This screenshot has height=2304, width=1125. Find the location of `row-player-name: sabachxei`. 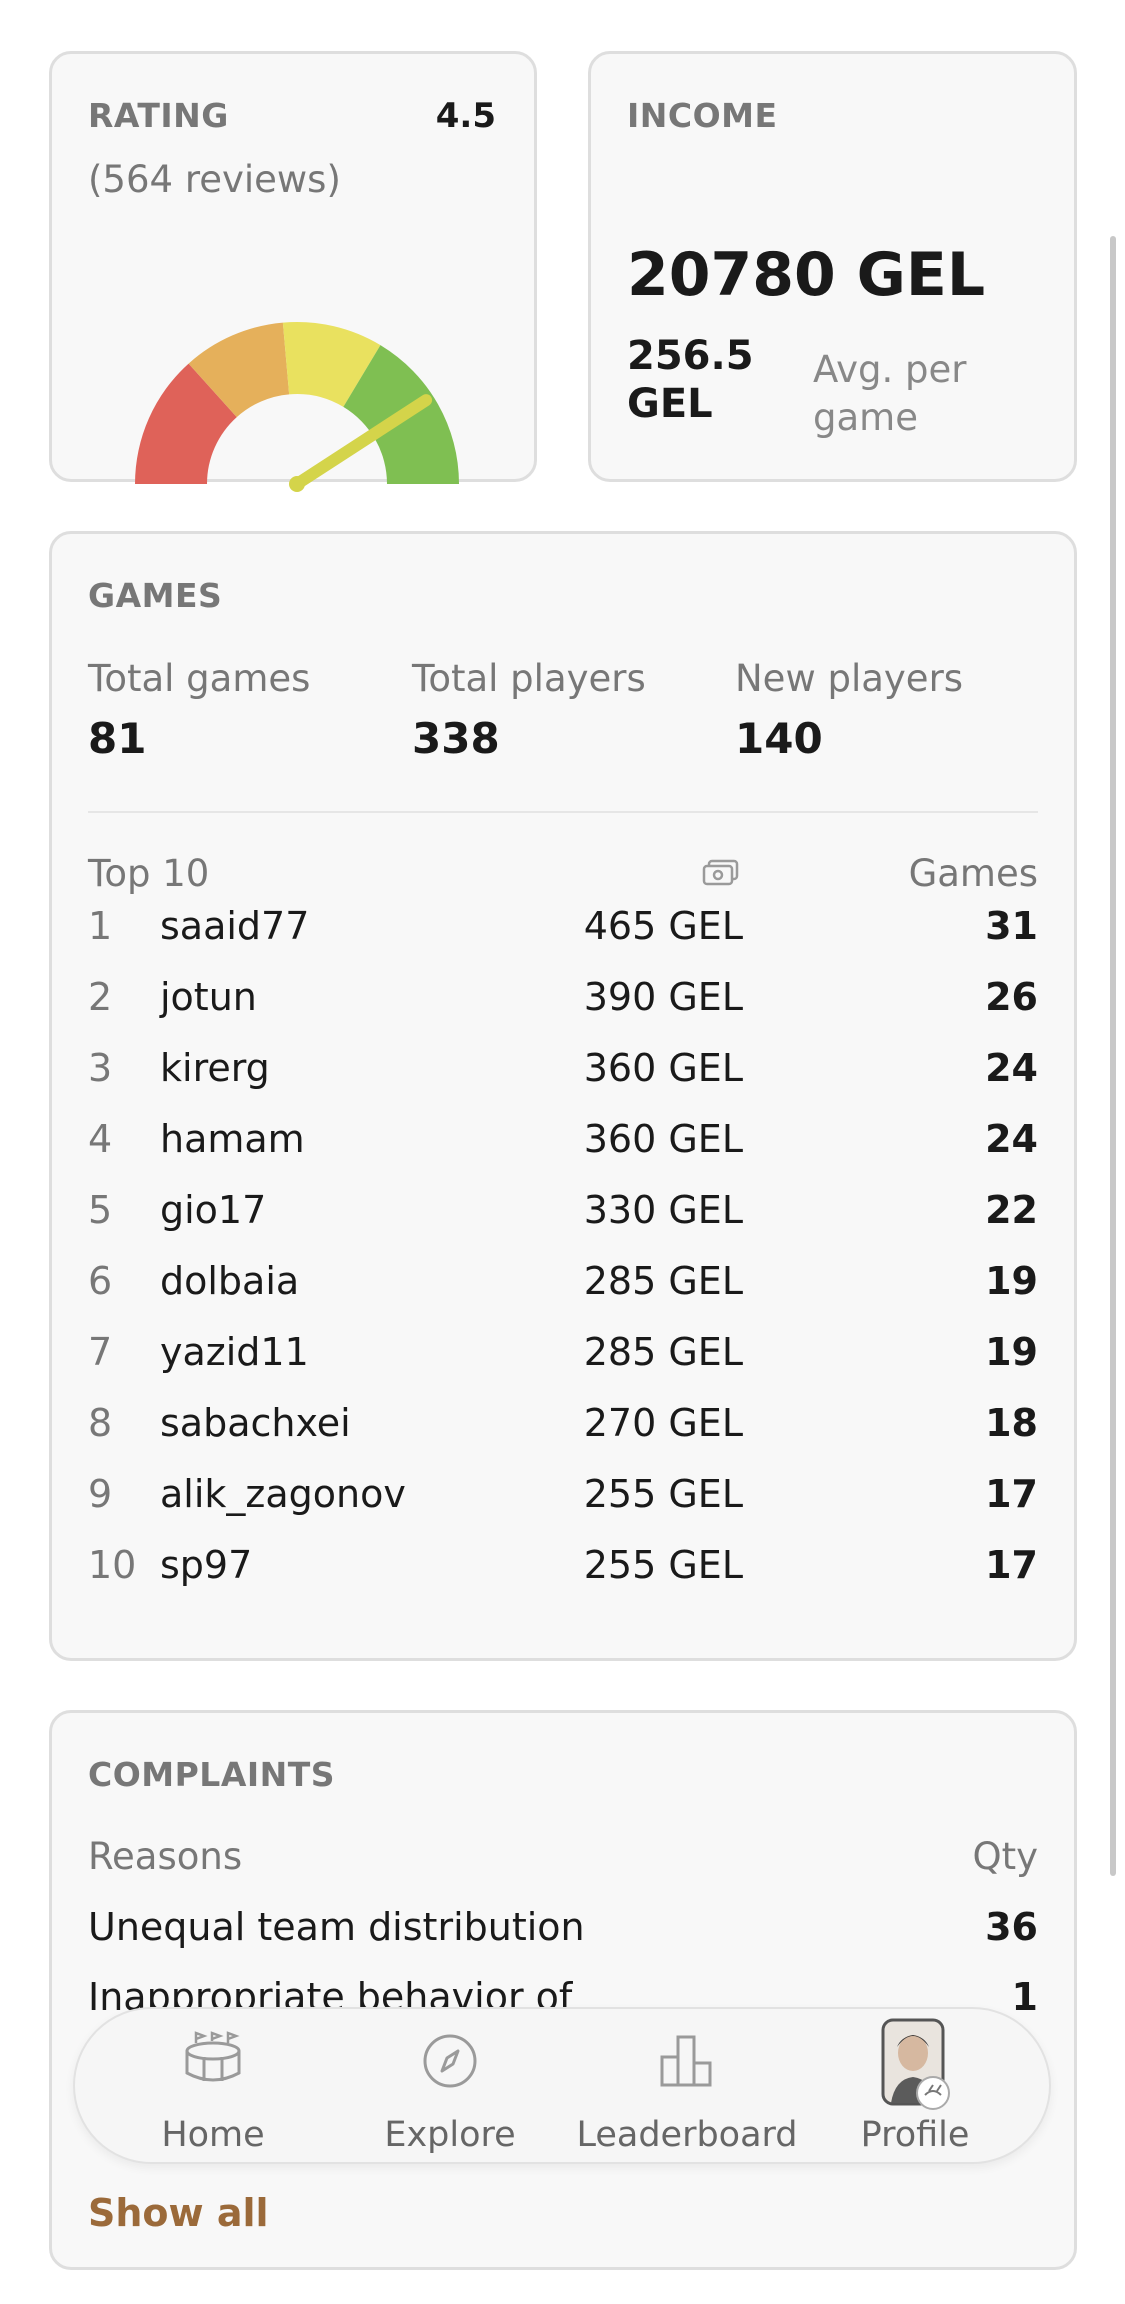

row-player-name: sabachxei is located at coordinates (255, 1423).